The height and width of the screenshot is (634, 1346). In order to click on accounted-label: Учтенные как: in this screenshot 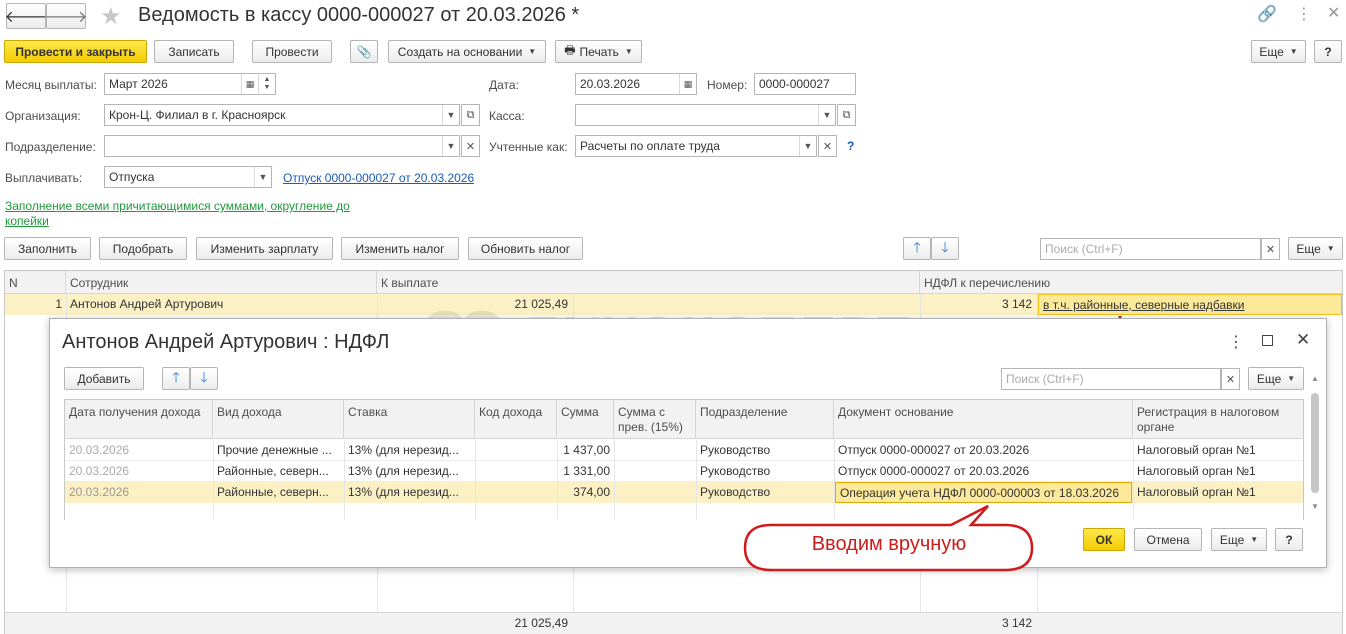, I will do `click(528, 147)`.